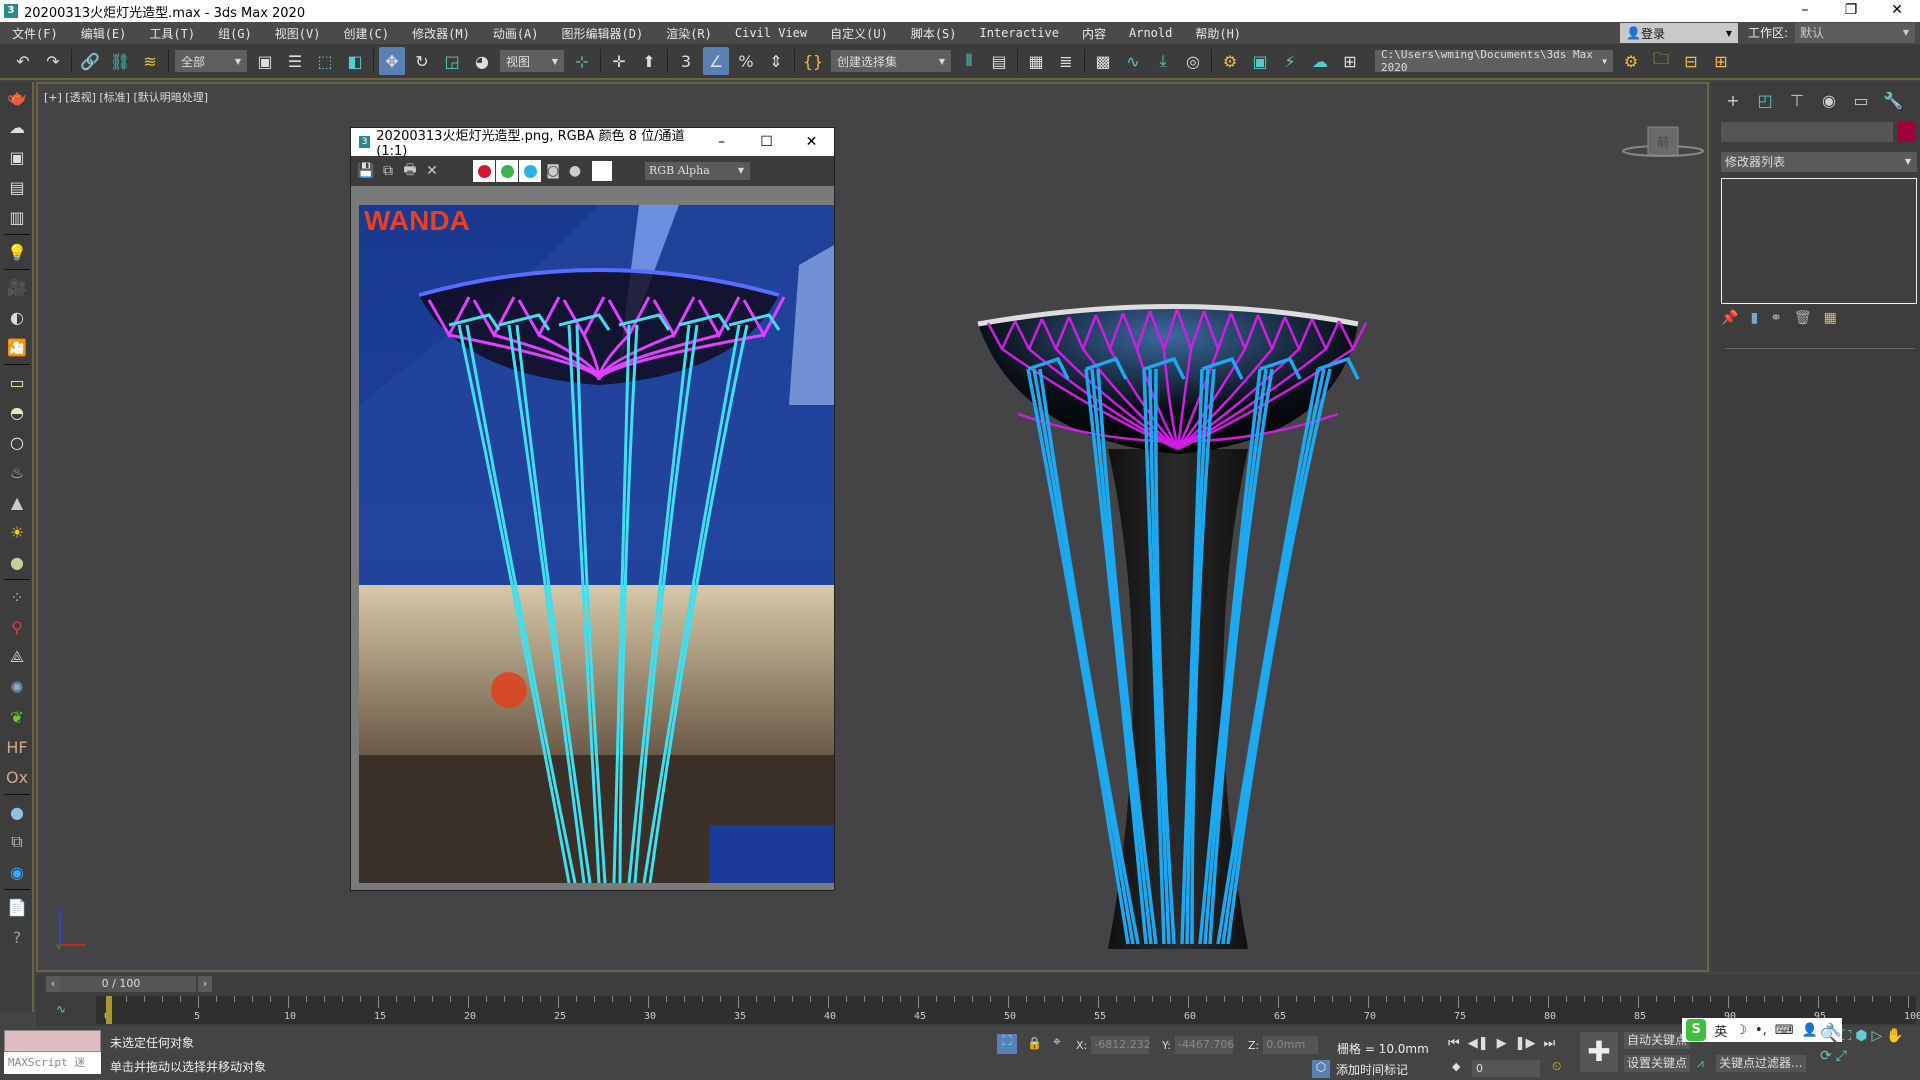  I want to click on image-close-button: ✕, so click(811, 142).